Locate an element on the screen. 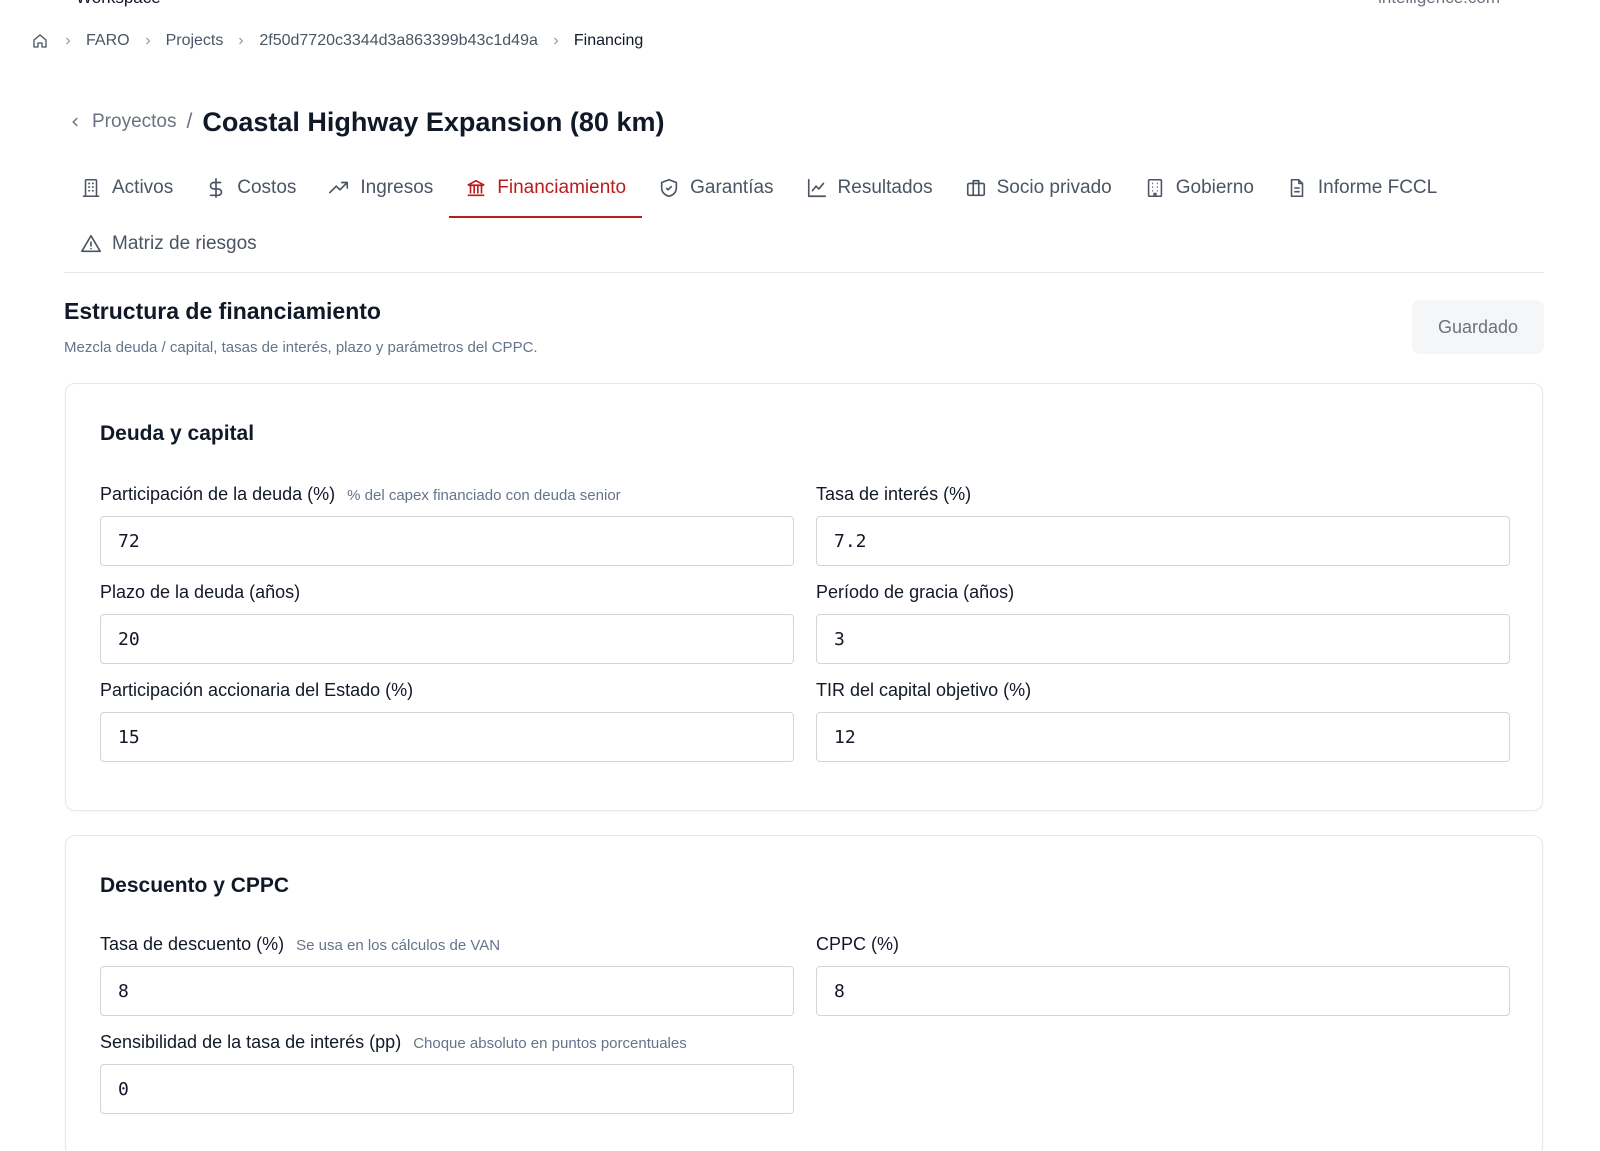 This screenshot has width=1600, height=1151. tab-matriz-de-riesgos: Matriz de riesgos is located at coordinates (168, 244).